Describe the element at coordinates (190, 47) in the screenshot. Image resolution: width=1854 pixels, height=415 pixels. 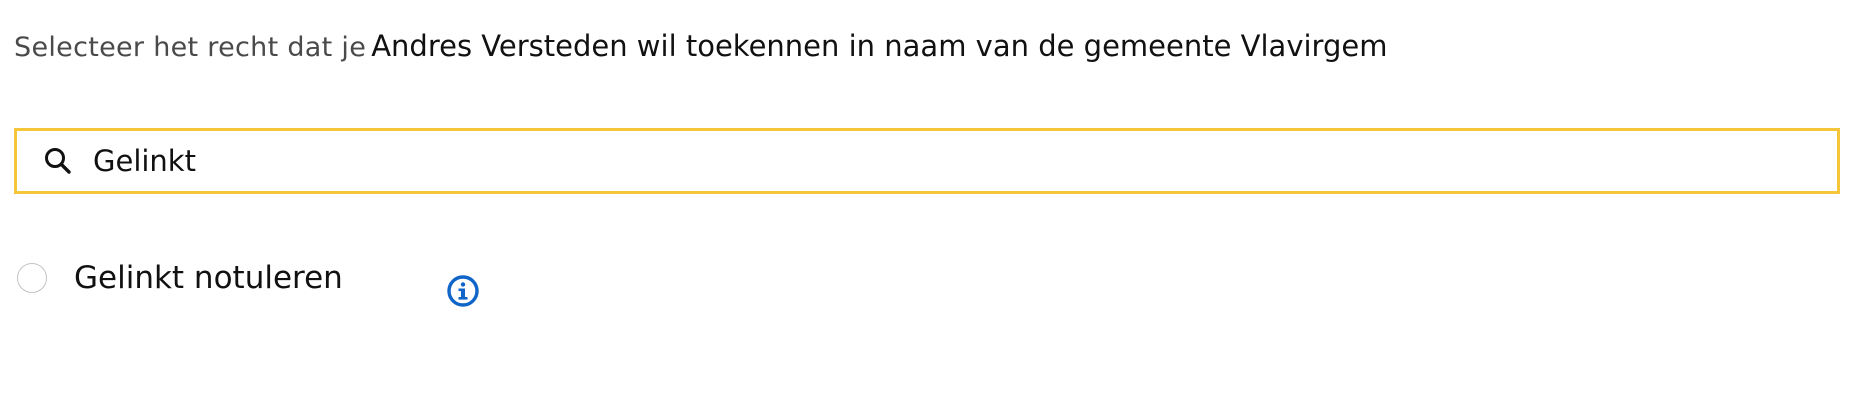
I see `instruction-prefix: Selecteer het recht dat je` at that location.